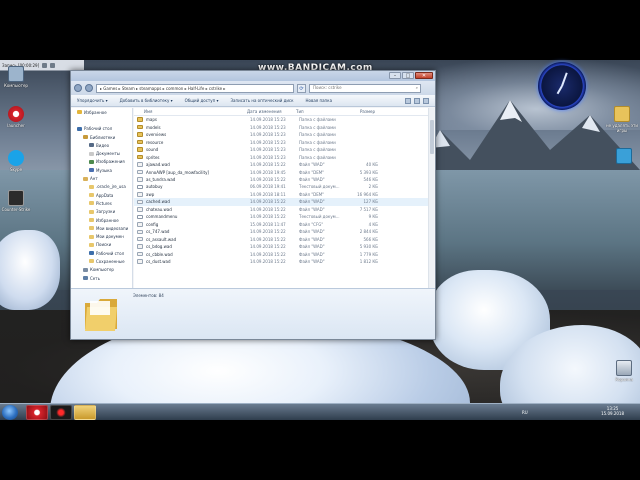 Image resolution: width=640 pixels, height=480 pixels. What do you see at coordinates (158, 165) in the screenshot?
I see `file-name: ajawad.wad` at bounding box center [158, 165].